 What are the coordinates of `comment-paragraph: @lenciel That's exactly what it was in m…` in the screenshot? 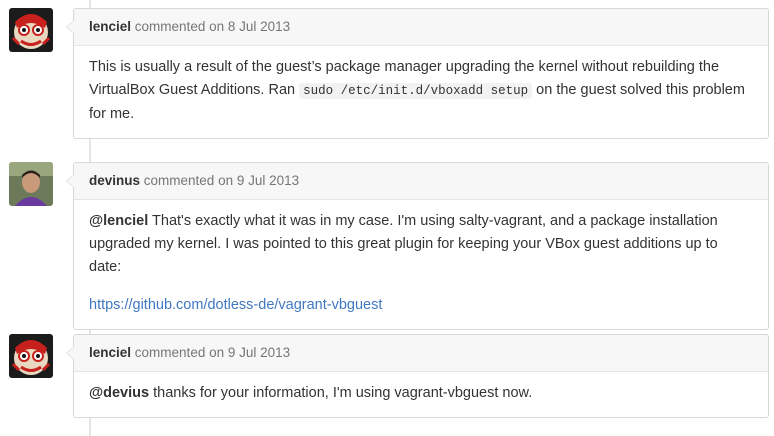 It's located at (403, 244).